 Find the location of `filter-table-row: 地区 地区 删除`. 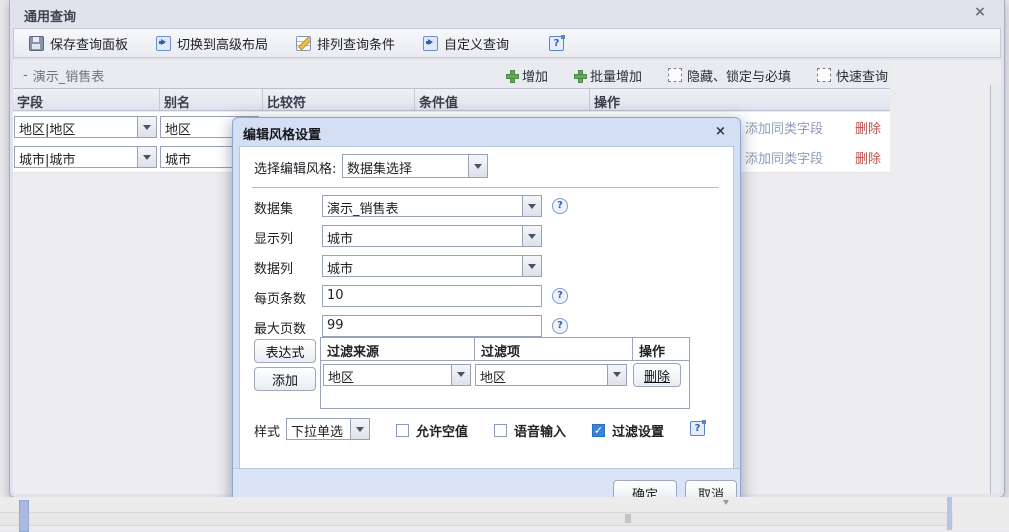

filter-table-row: 地区 地区 删除 is located at coordinates (505, 374).